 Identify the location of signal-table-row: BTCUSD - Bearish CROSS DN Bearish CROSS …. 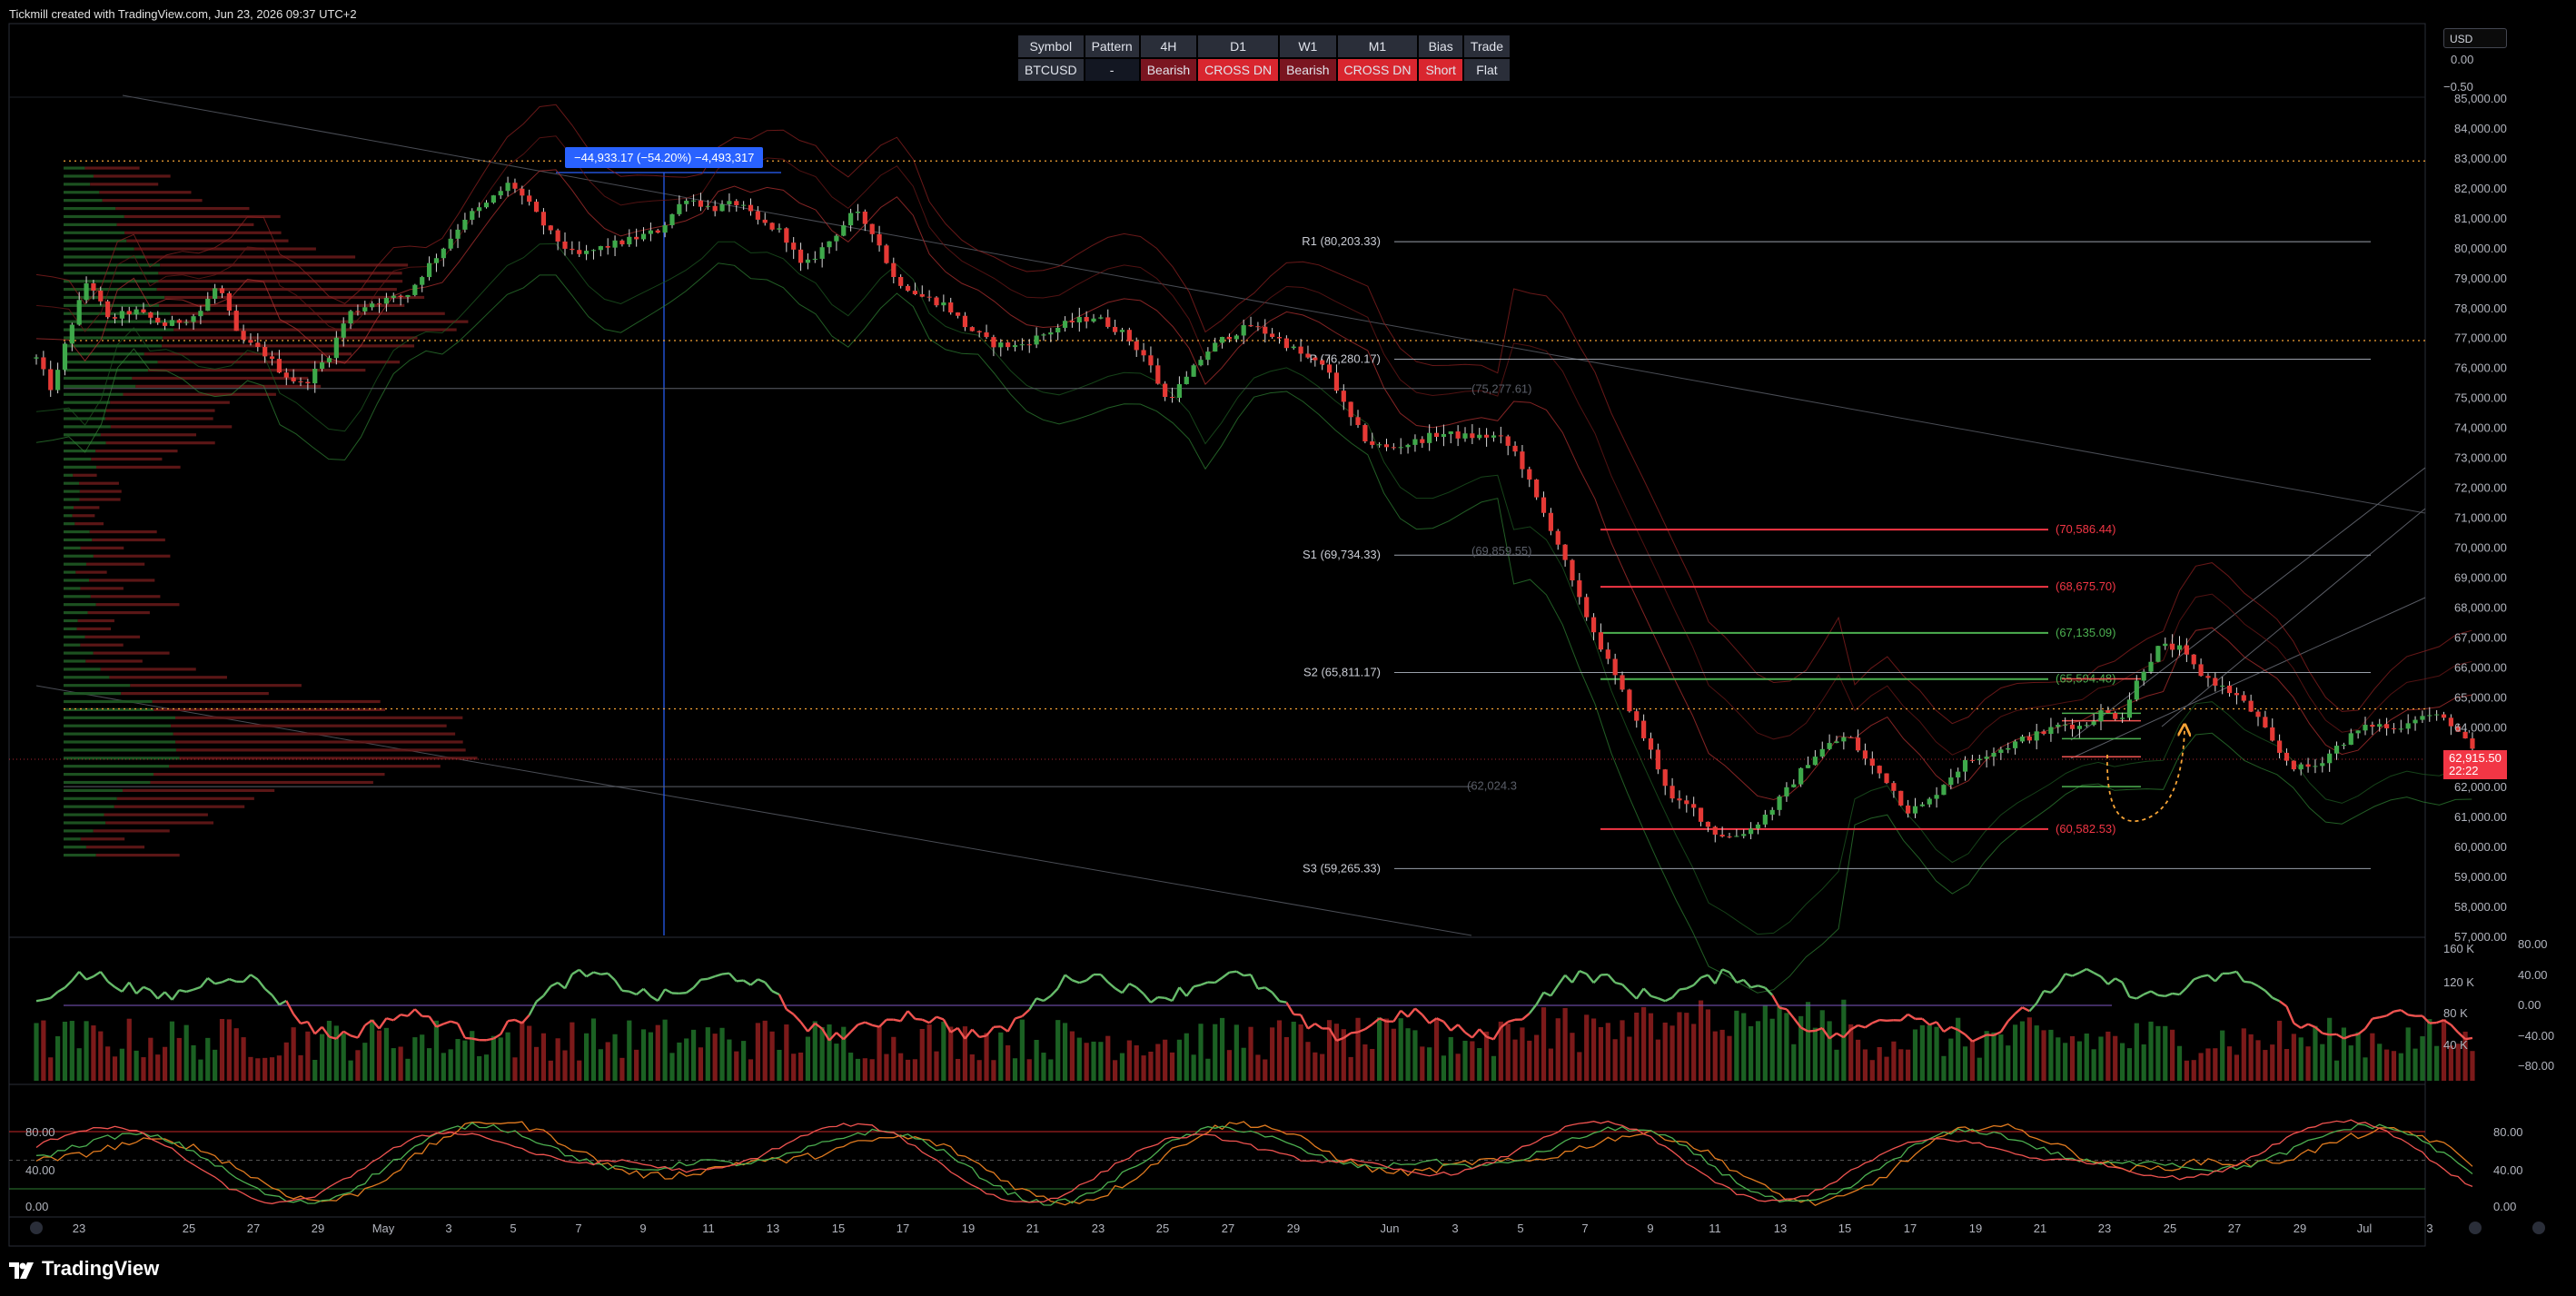
(1264, 70).